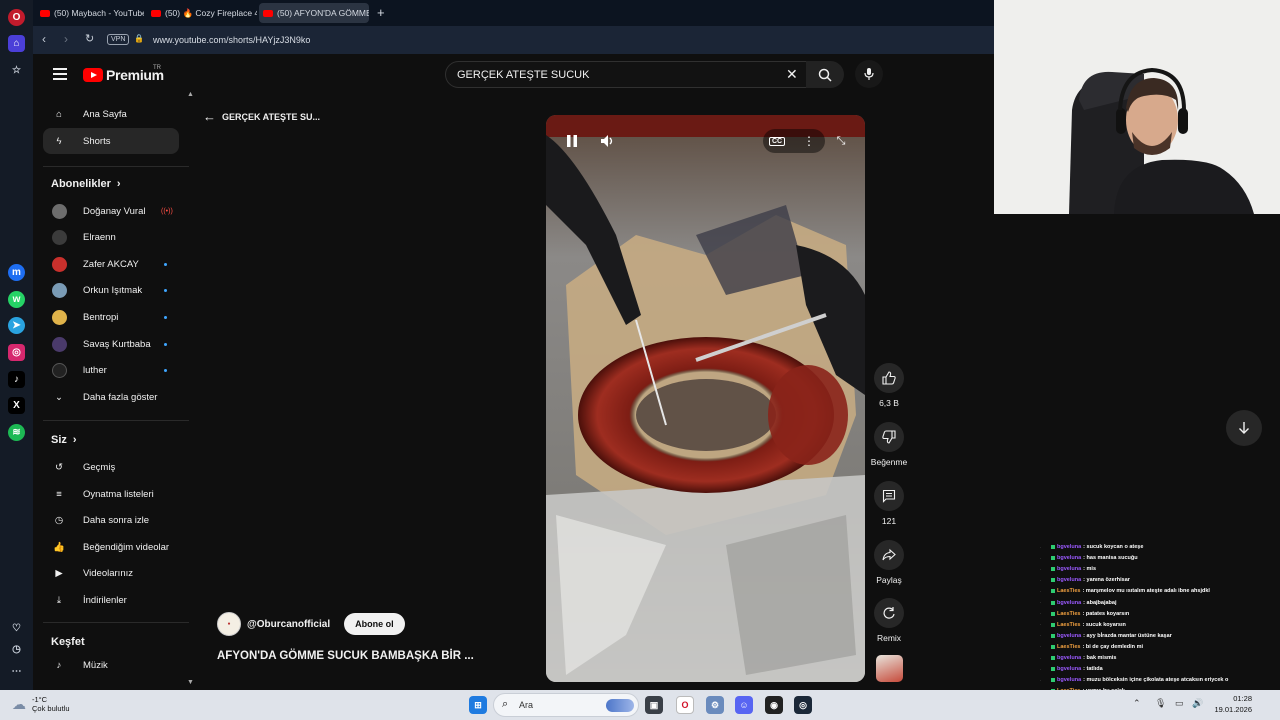  Describe the element at coordinates (1230, 704) in the screenshot. I see `clock: 01:28 19.01.2026` at that location.